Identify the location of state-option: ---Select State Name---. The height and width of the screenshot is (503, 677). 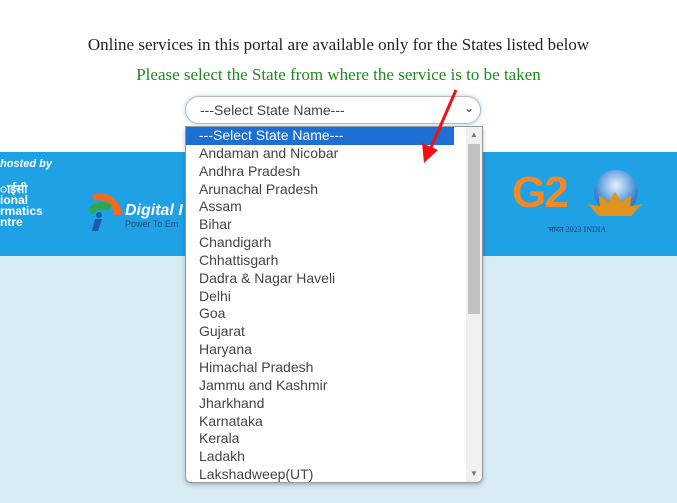
(320, 136).